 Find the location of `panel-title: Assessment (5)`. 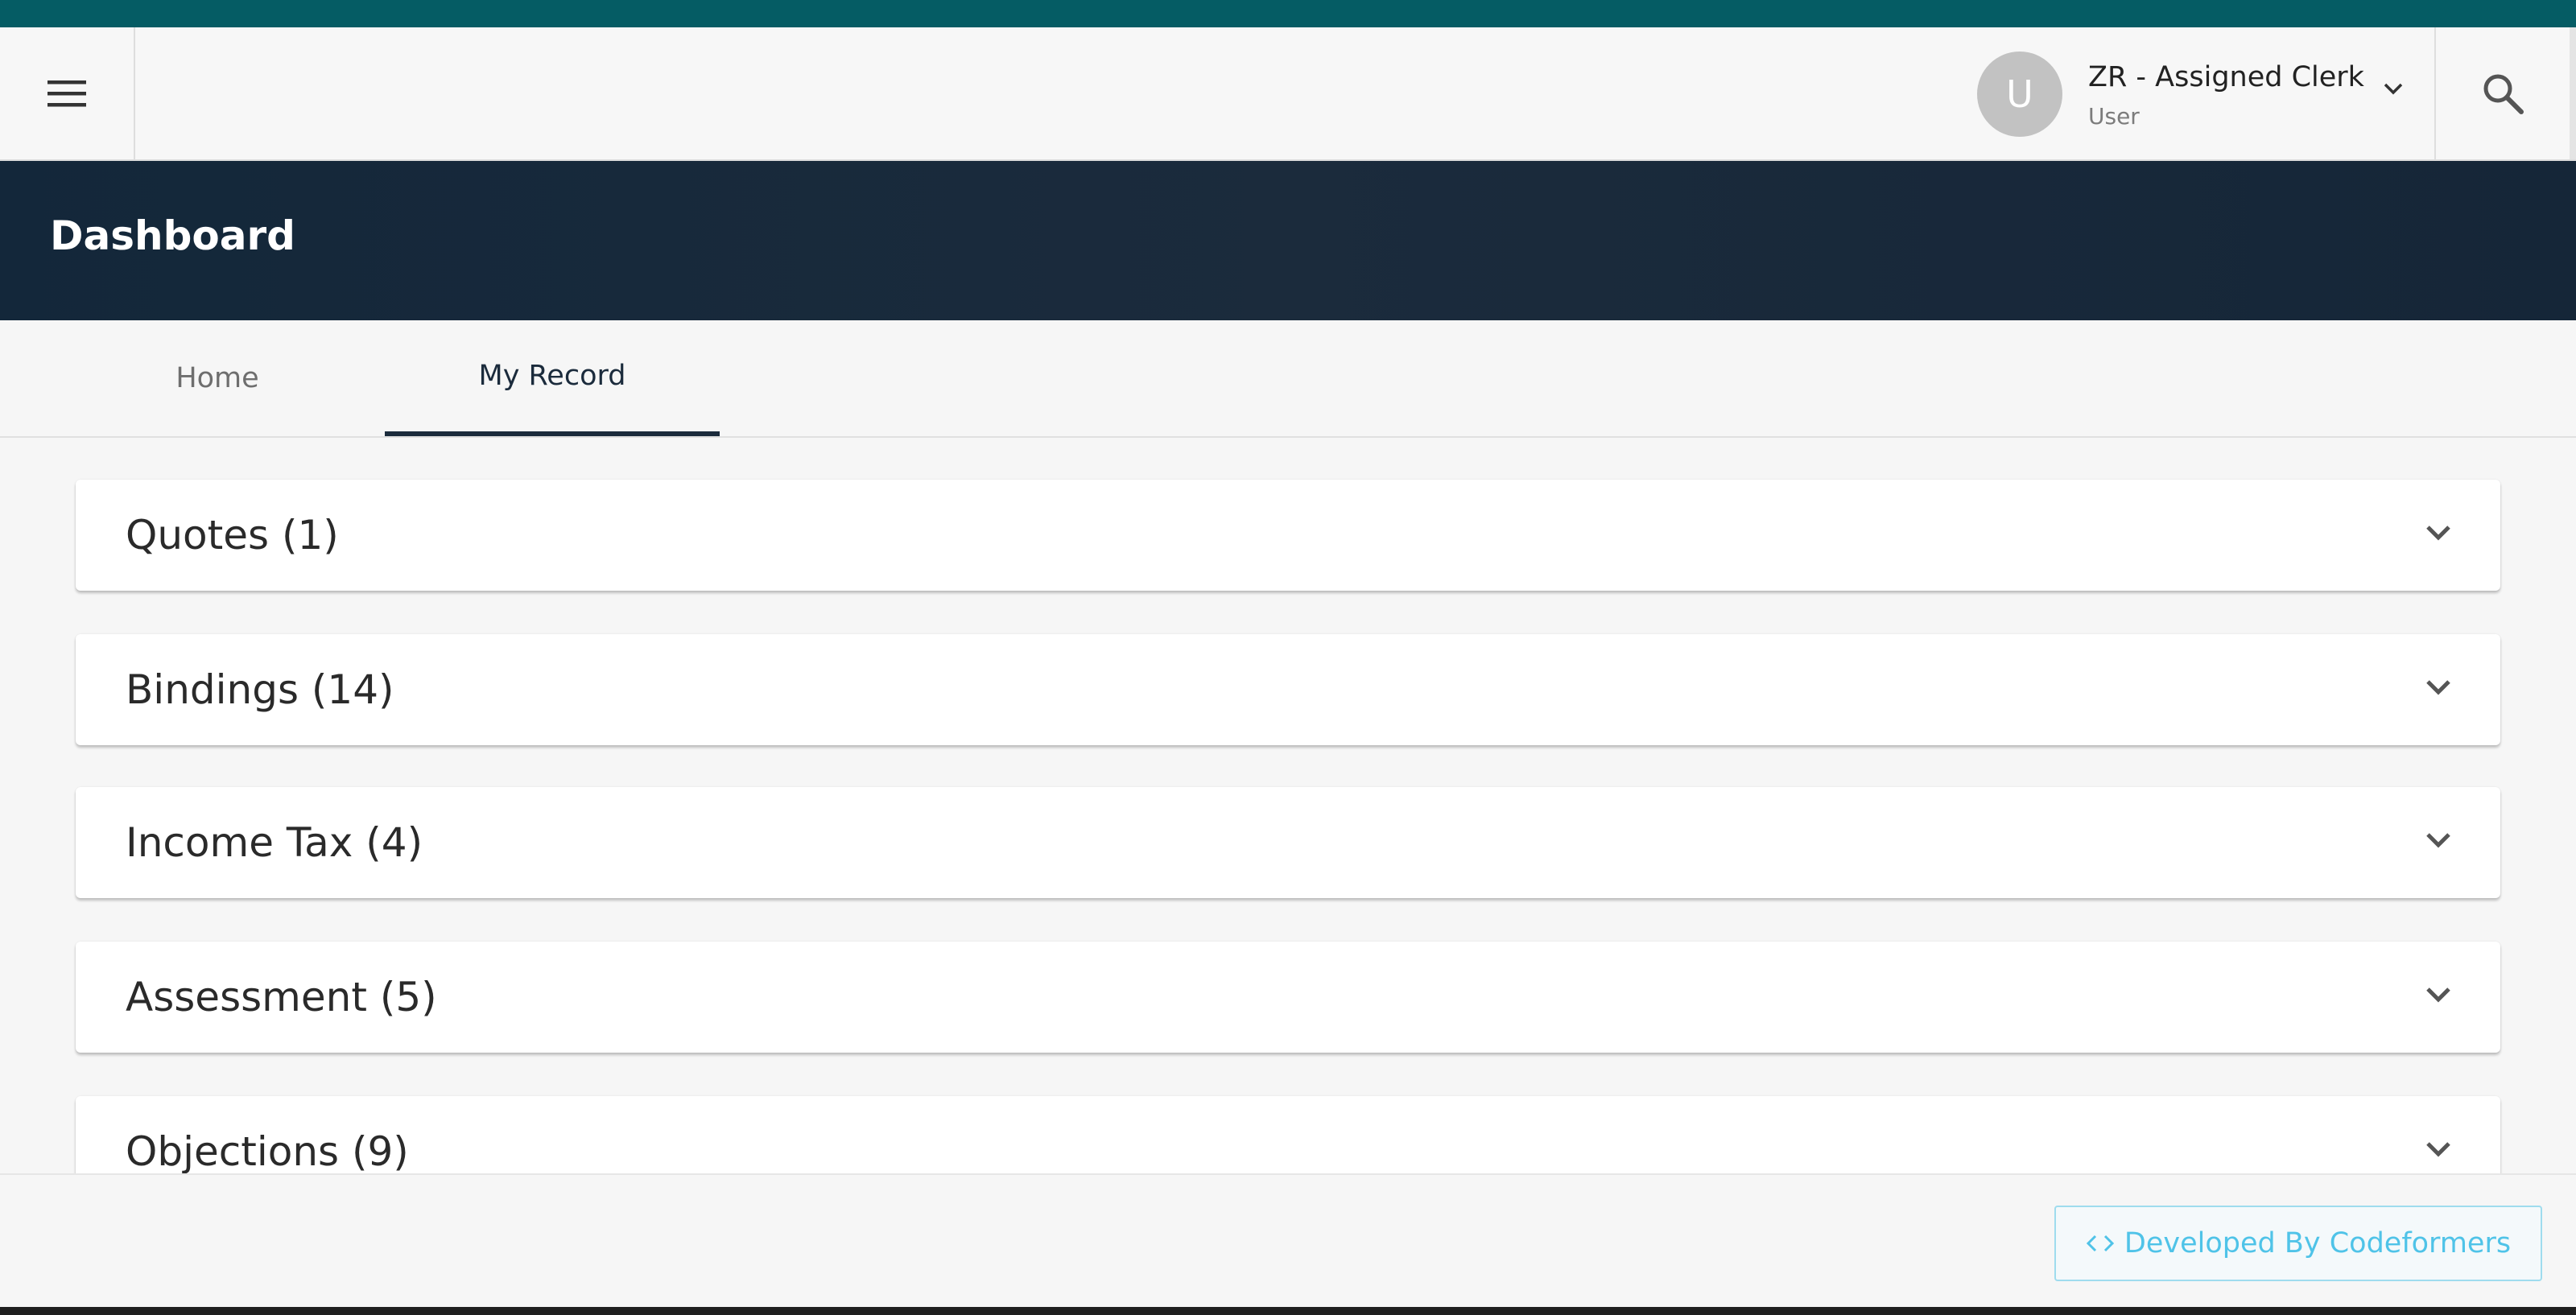

panel-title: Assessment (5) is located at coordinates (281, 997).